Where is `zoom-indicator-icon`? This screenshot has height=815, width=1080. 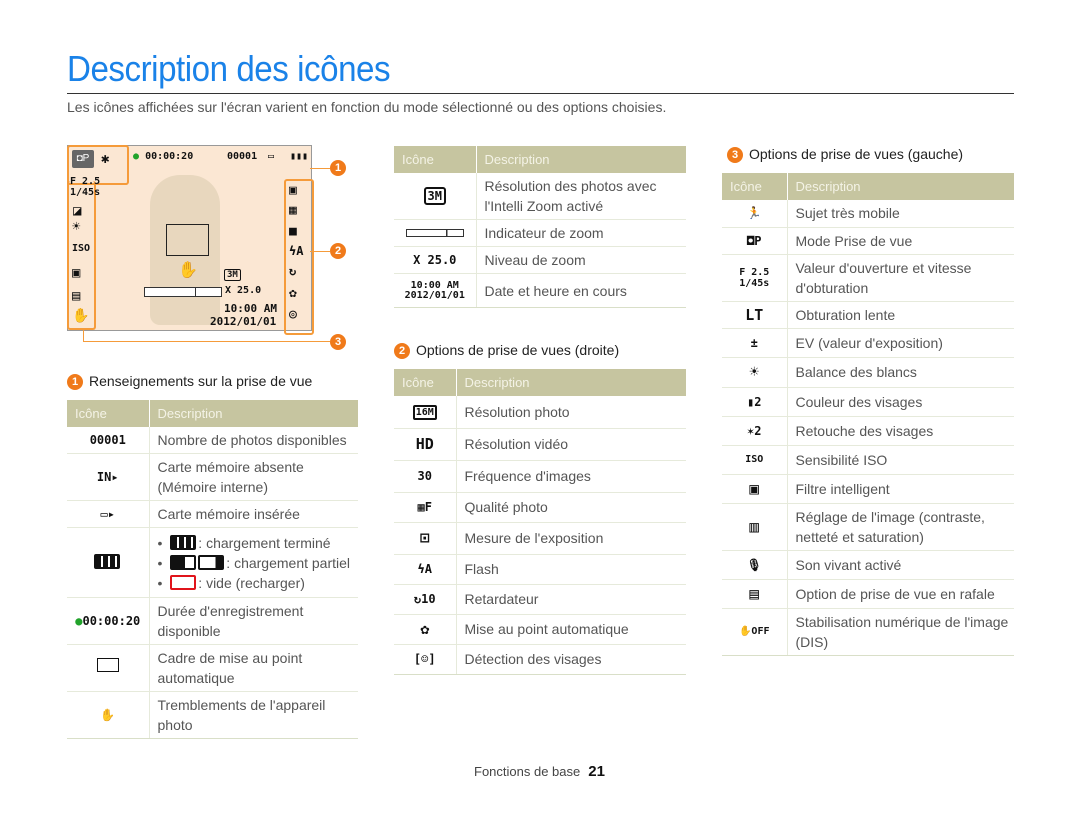 zoom-indicator-icon is located at coordinates (435, 233).